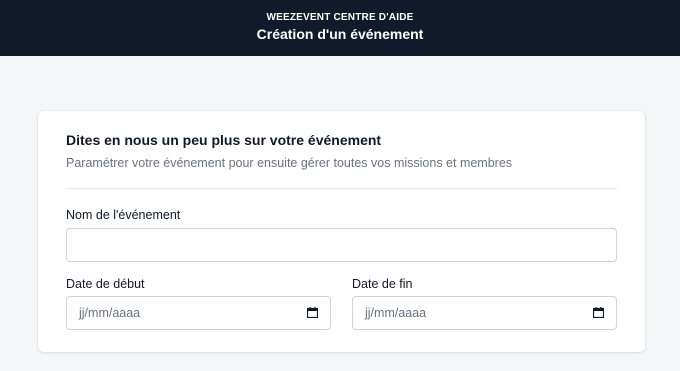  What do you see at coordinates (396, 313) in the screenshot?
I see `end-date-placeholder: jj/mm/aaaa` at bounding box center [396, 313].